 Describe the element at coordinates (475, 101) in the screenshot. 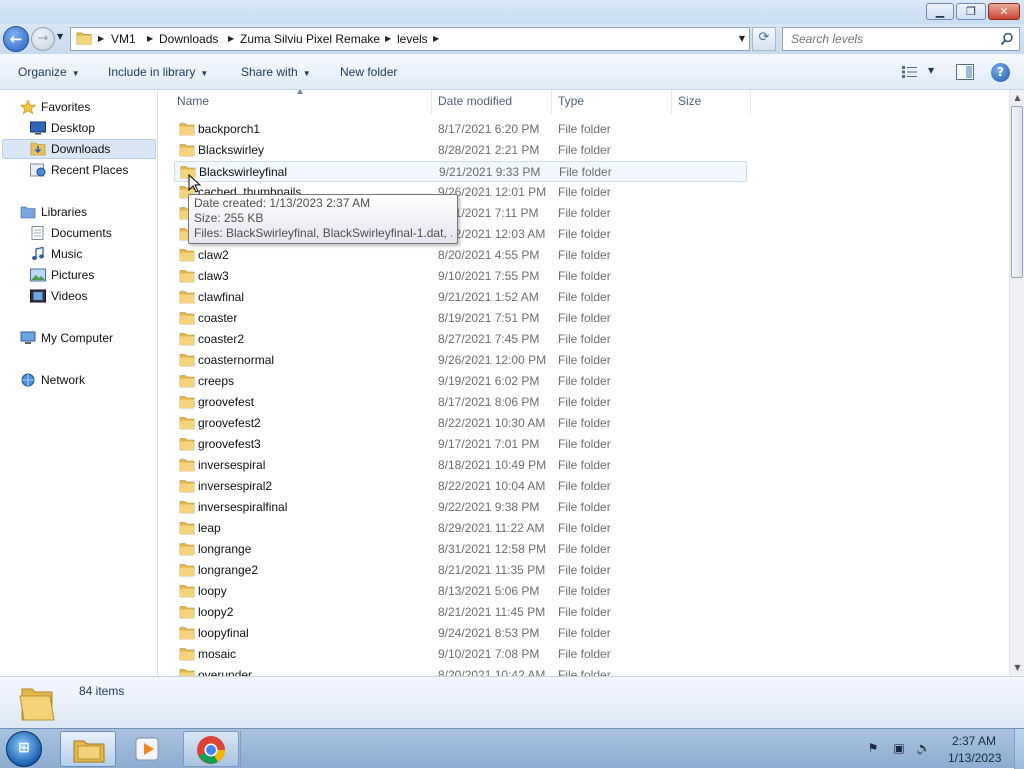

I see `column-header-date-modified: Date modified` at that location.